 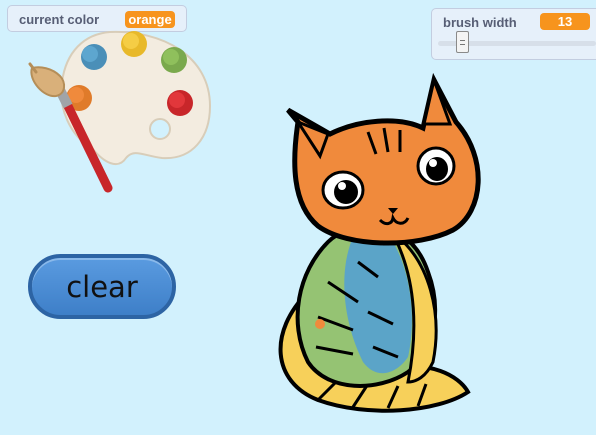 I want to click on brush-width-slider-handle, so click(x=462, y=42).